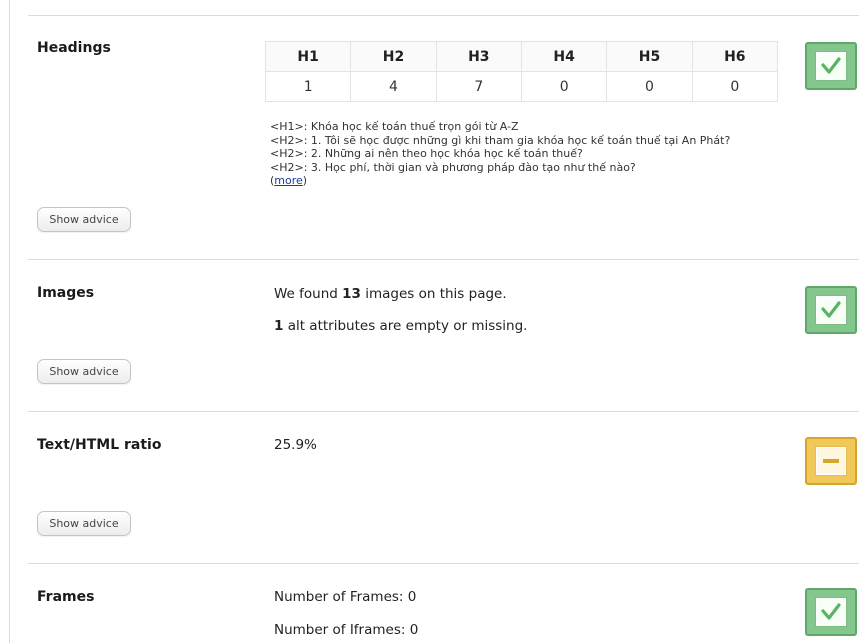  I want to click on show-advice-button-images: Show advice, so click(84, 371).